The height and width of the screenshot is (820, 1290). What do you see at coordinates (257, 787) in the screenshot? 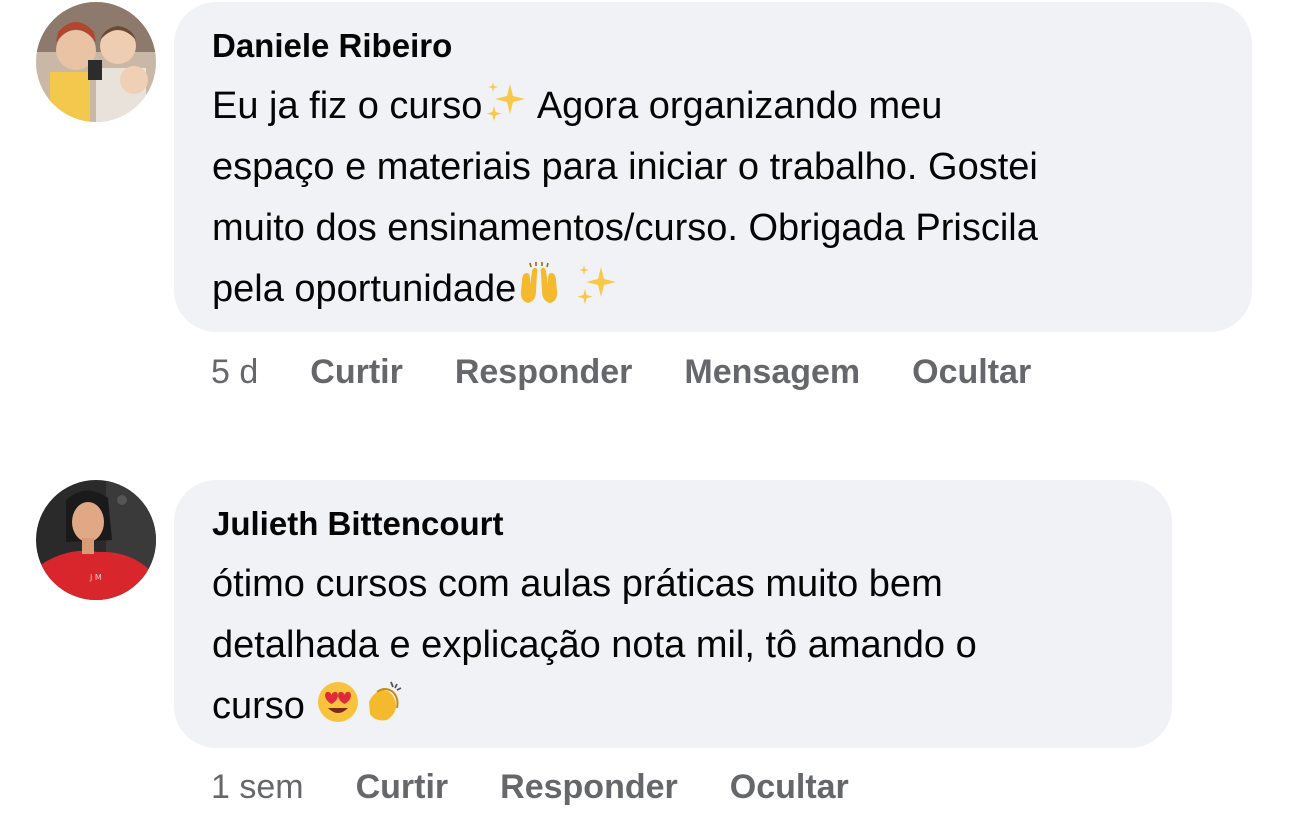
I see `comment-timestamp: 1 sem` at bounding box center [257, 787].